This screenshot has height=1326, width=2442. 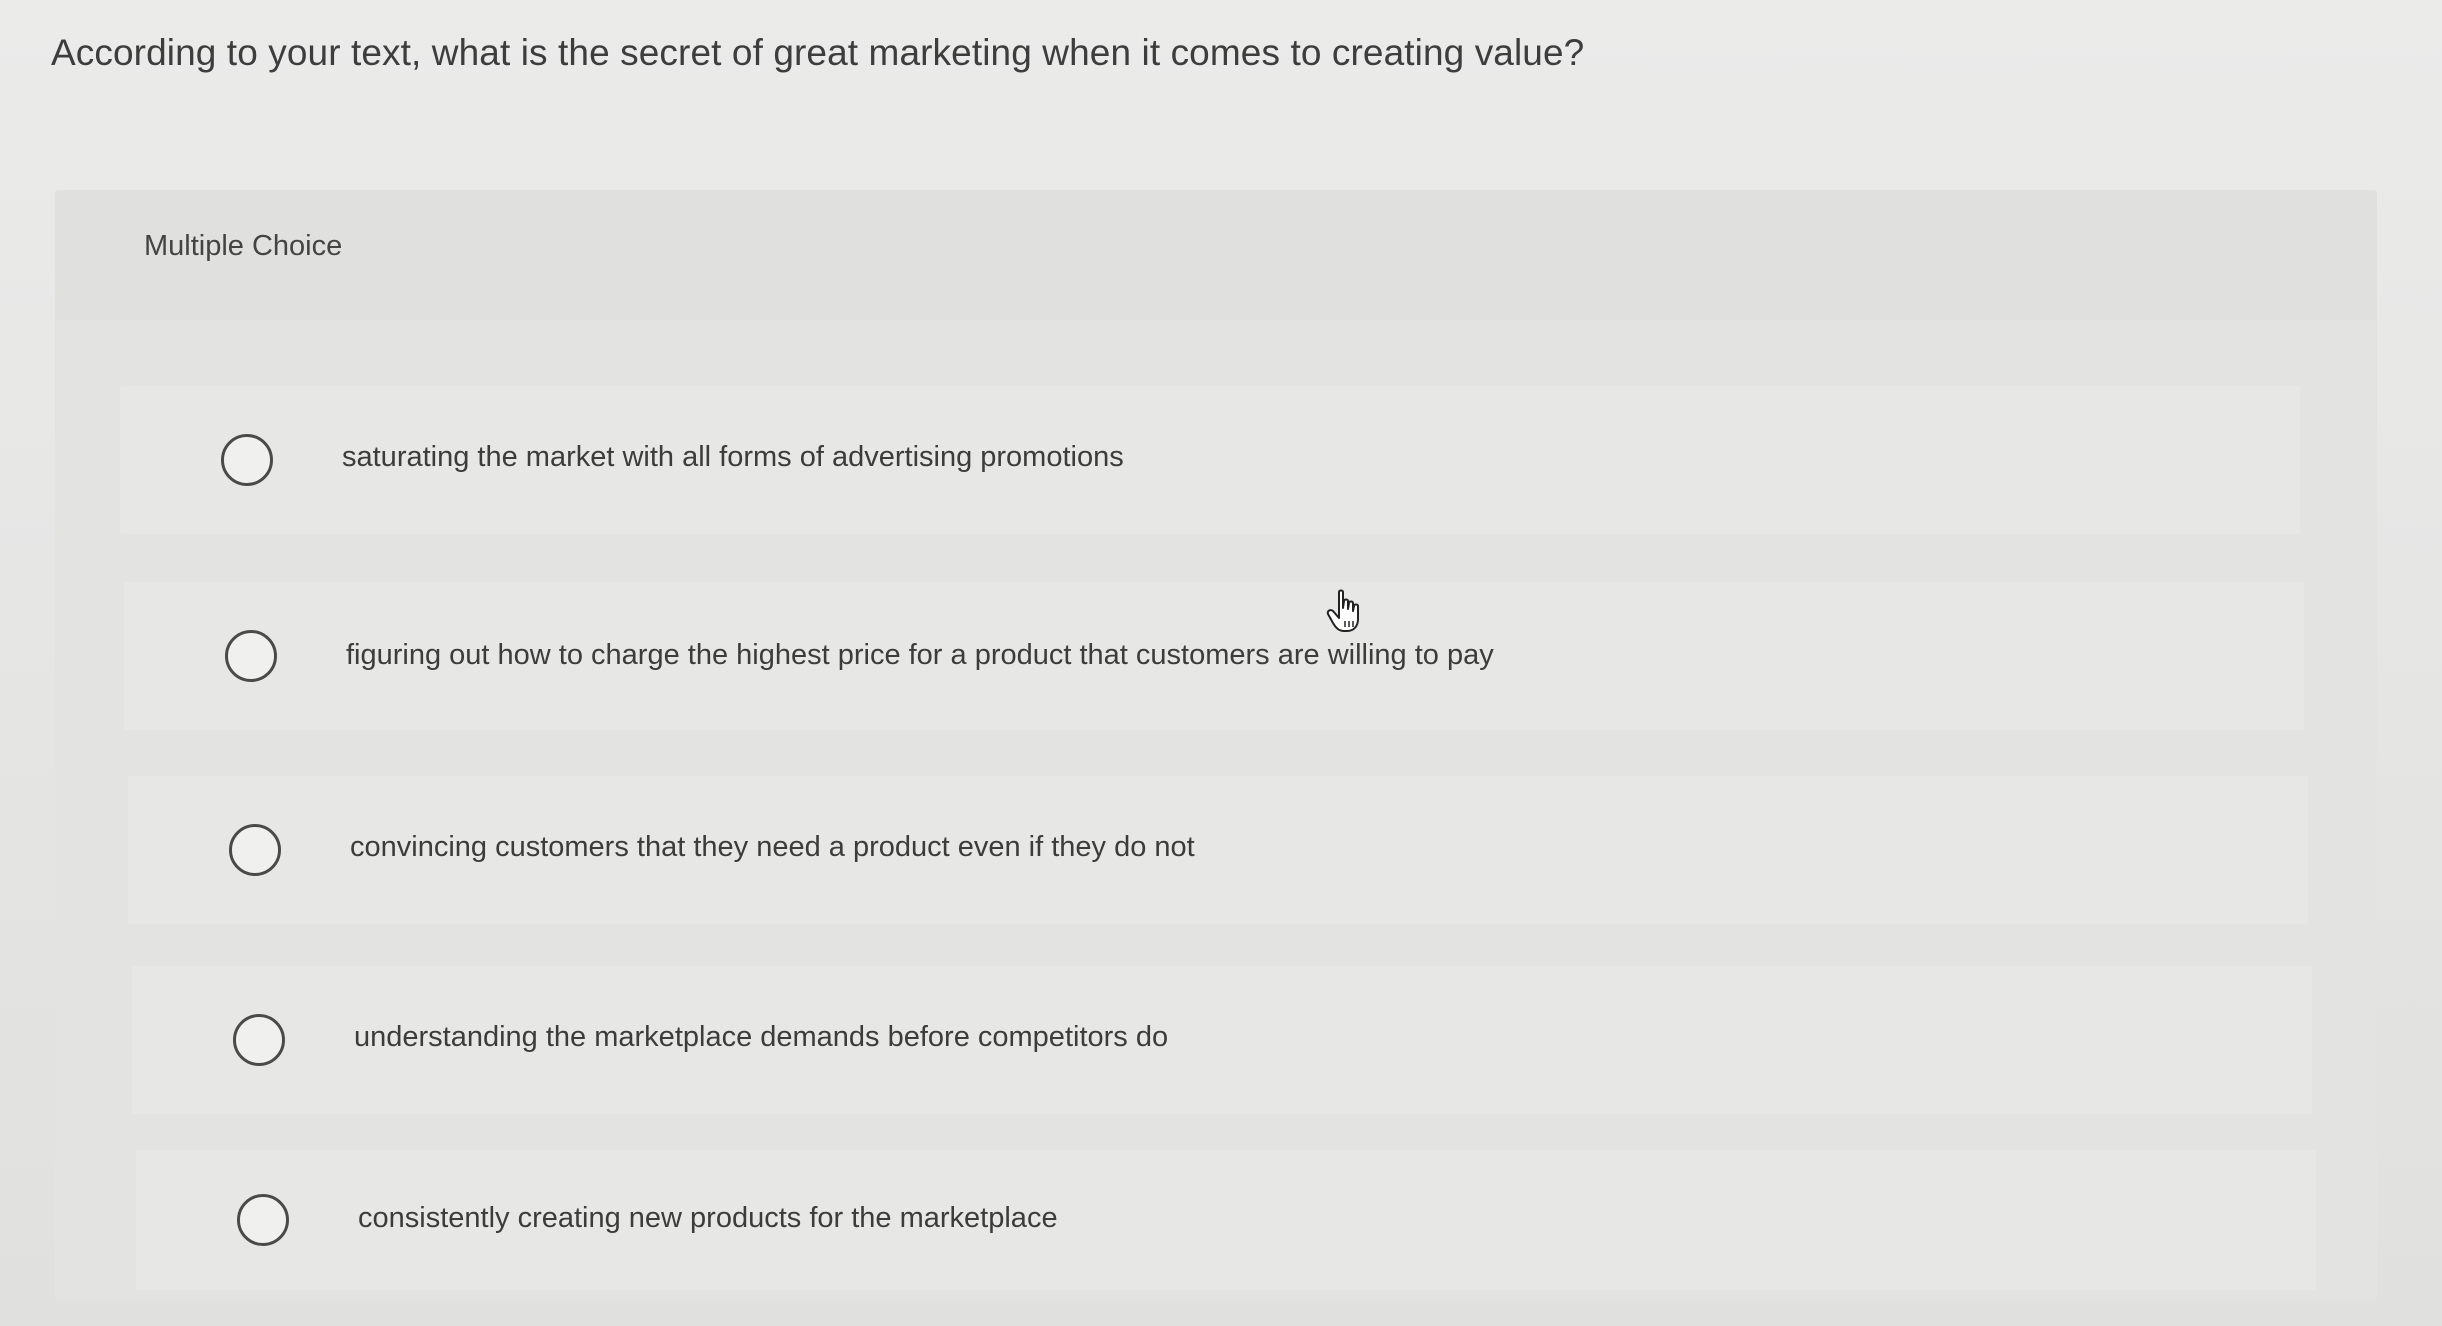 What do you see at coordinates (243, 246) in the screenshot?
I see `question-type-label: Multiple Choice` at bounding box center [243, 246].